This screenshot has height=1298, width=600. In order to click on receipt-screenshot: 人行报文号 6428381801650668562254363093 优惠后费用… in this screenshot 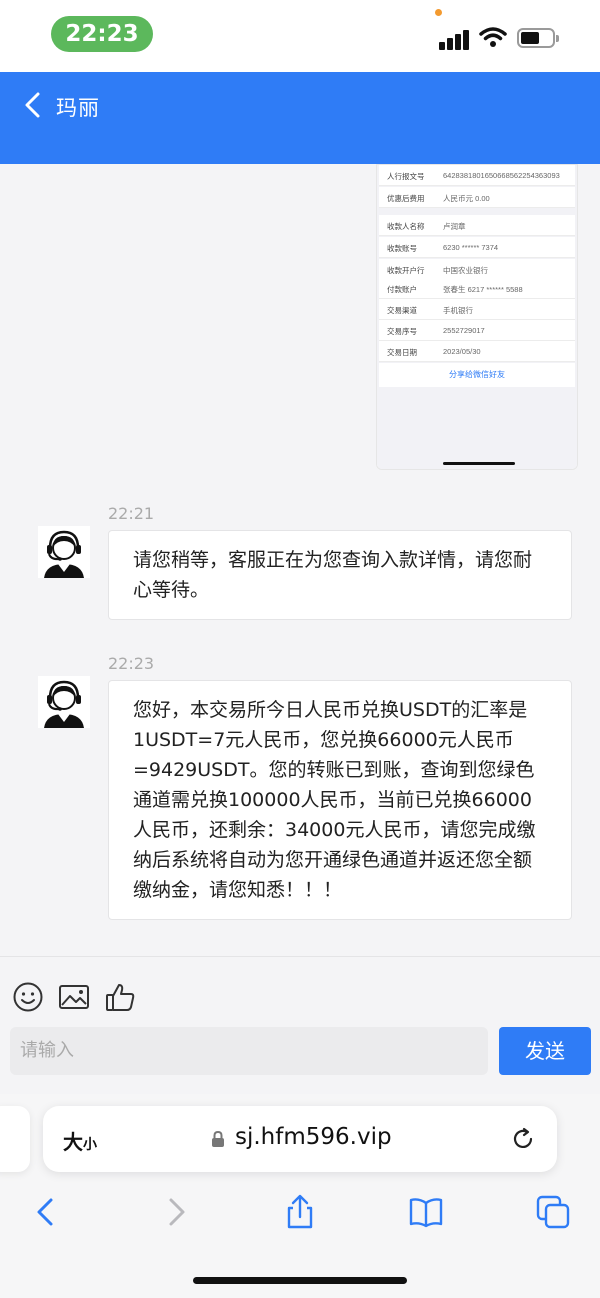, I will do `click(477, 317)`.